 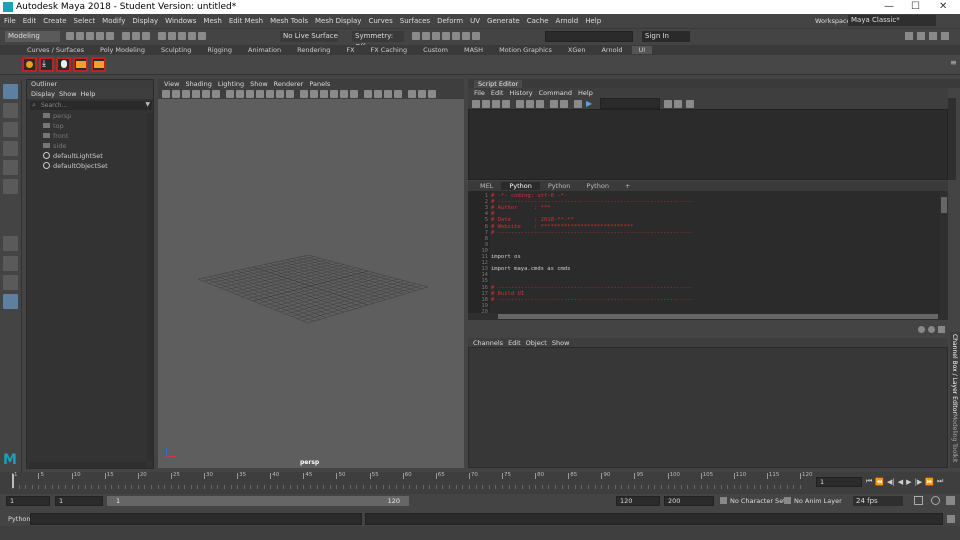 What do you see at coordinates (564, 103) in the screenshot?
I see `se-line-numbers-icon` at bounding box center [564, 103].